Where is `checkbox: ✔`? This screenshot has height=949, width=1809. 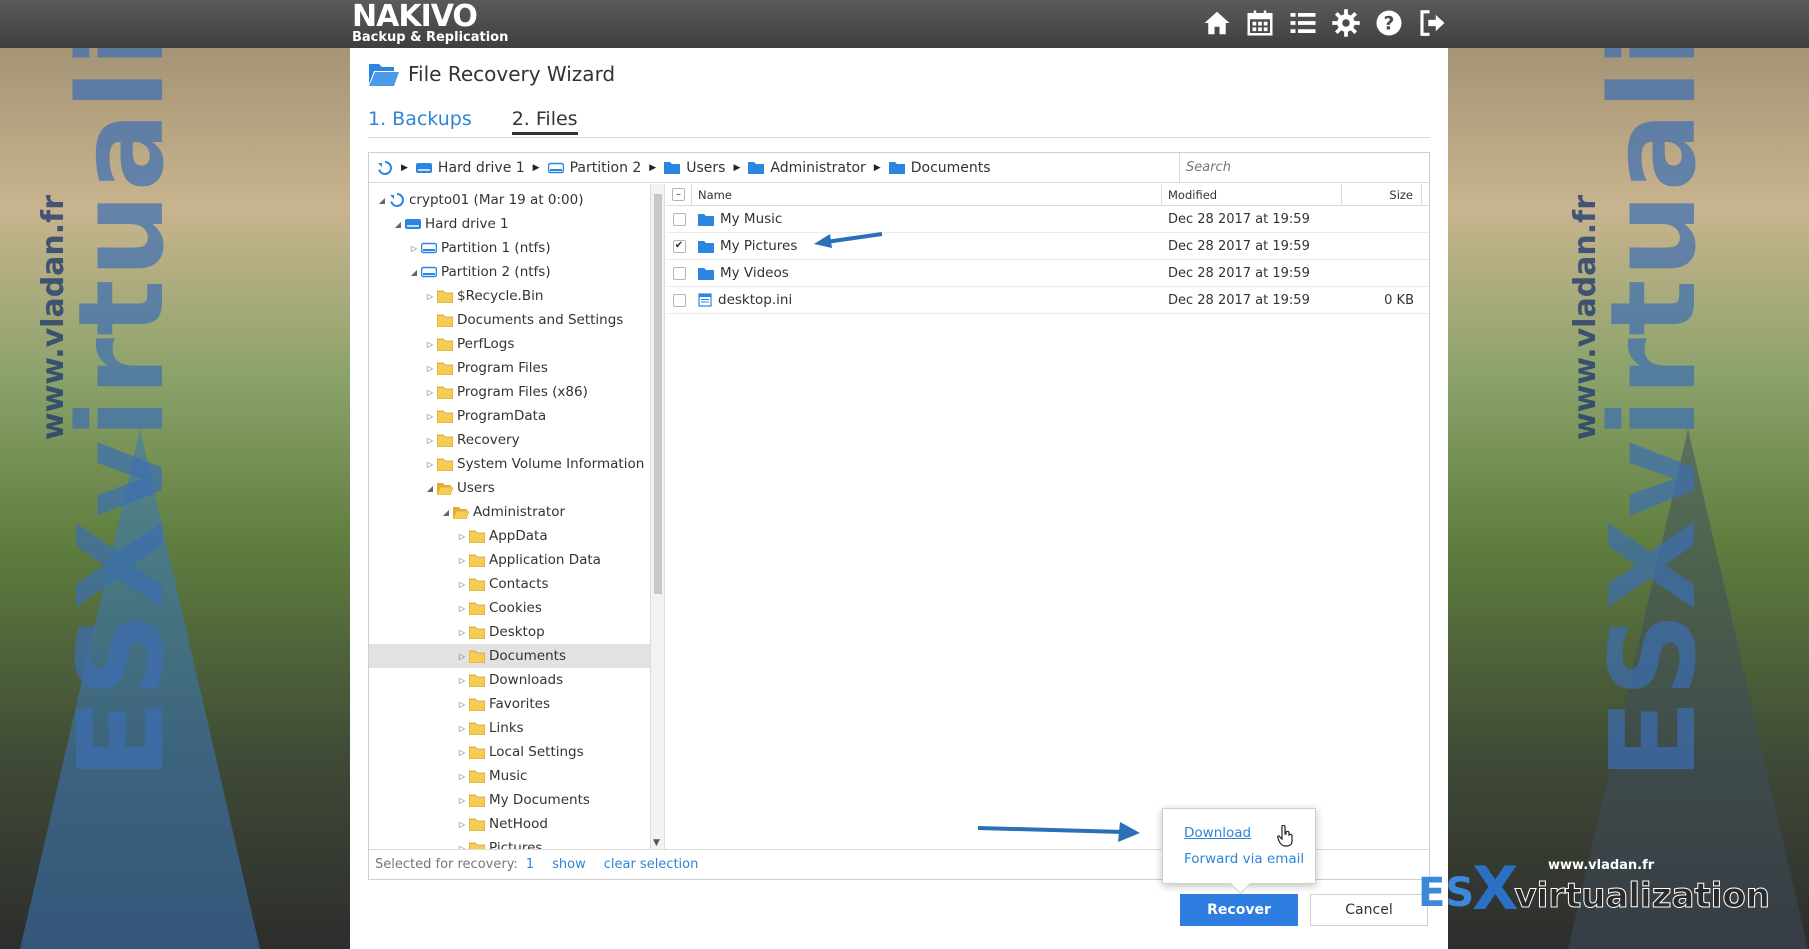
checkbox: ✔ is located at coordinates (679, 246).